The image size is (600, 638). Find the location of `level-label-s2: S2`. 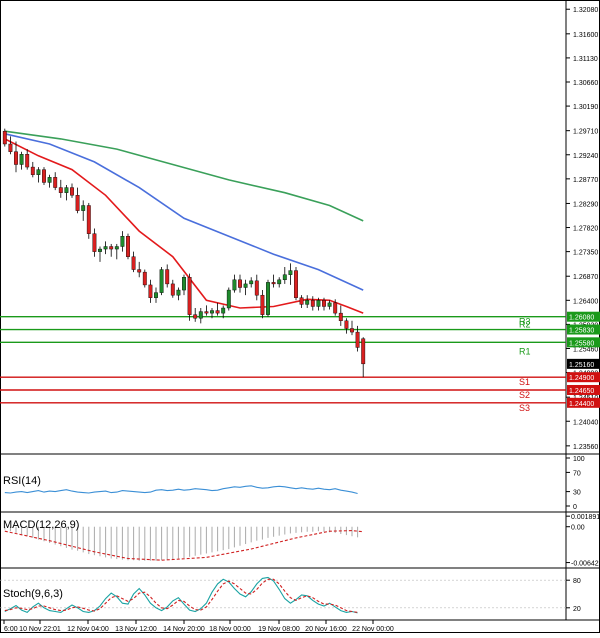

level-label-s2: S2 is located at coordinates (524, 395).